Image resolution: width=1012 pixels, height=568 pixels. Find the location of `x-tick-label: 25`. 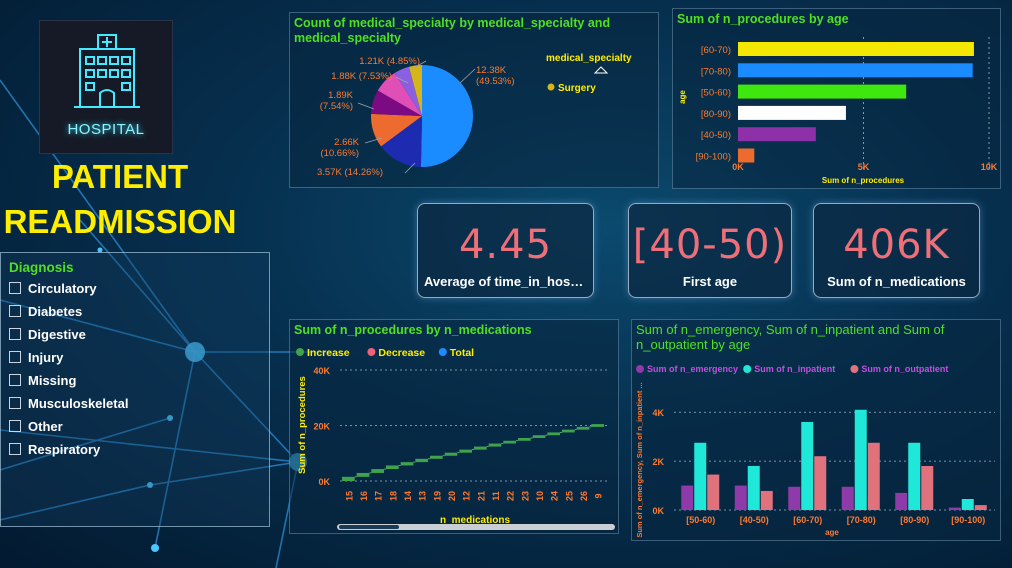

x-tick-label: 25 is located at coordinates (569, 496).